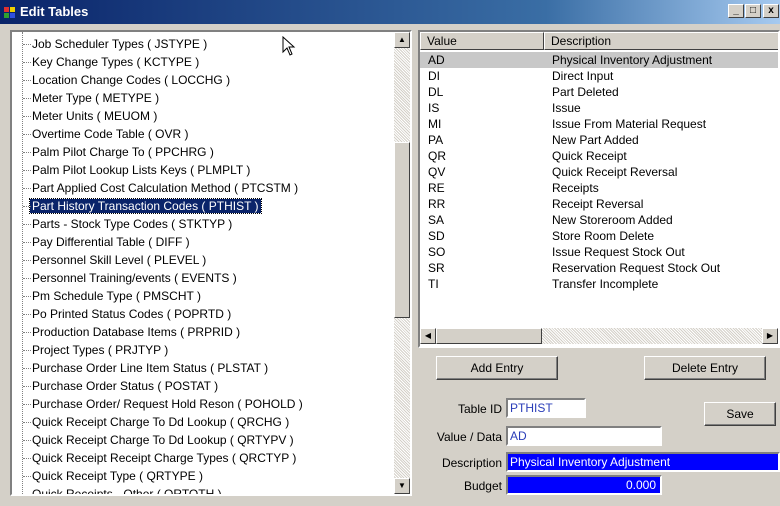 This screenshot has height=506, width=780. I want to click on row-description: Part Deleted, so click(585, 92).